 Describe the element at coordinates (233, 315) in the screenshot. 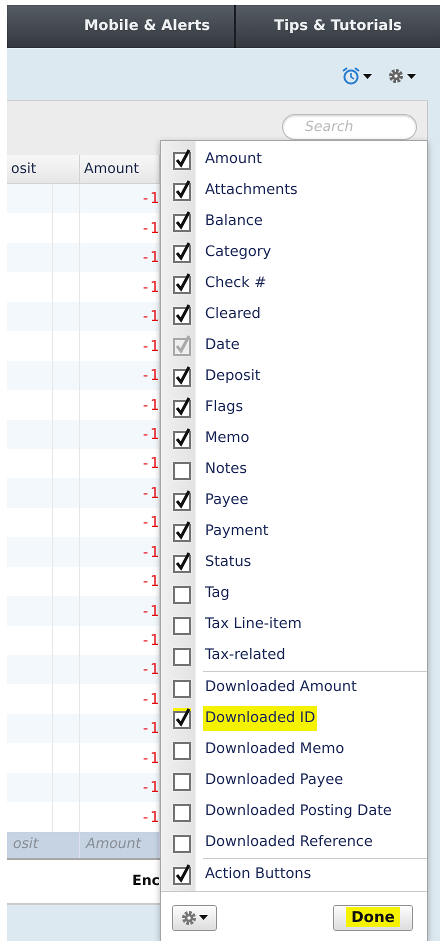

I see `option-label: Cleared` at that location.